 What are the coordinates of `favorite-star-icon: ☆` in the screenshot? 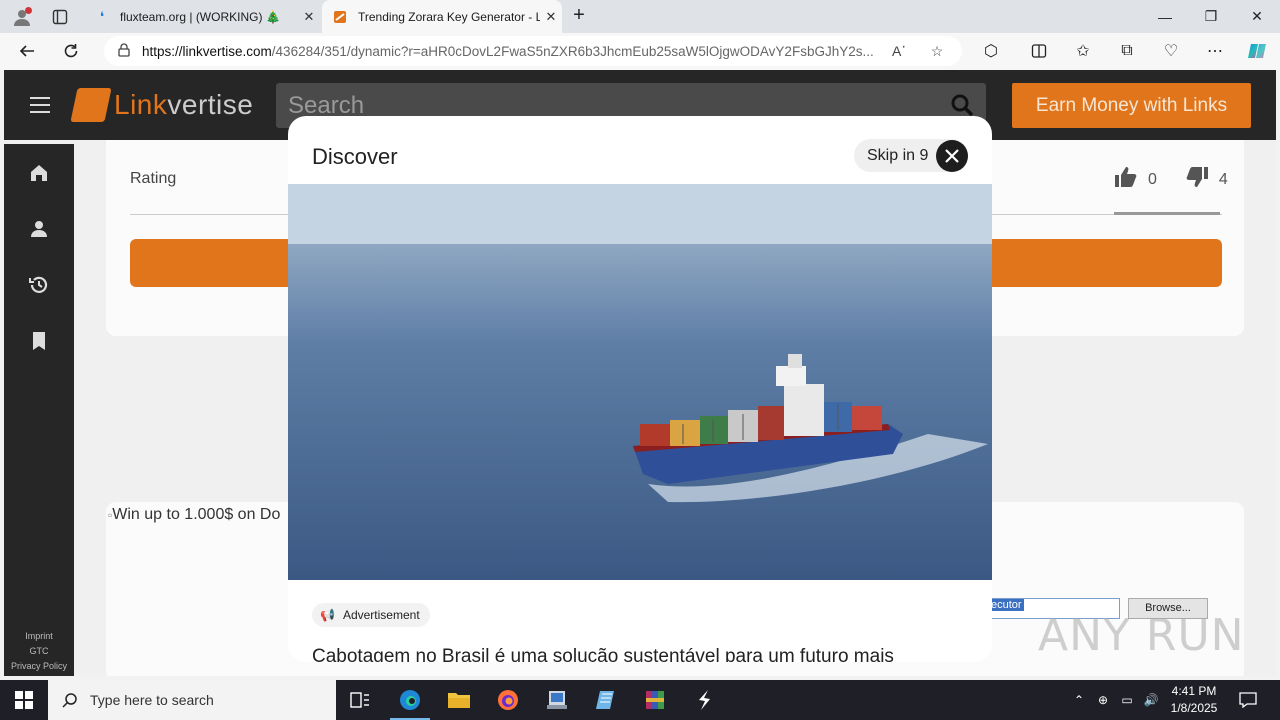 It's located at (937, 51).